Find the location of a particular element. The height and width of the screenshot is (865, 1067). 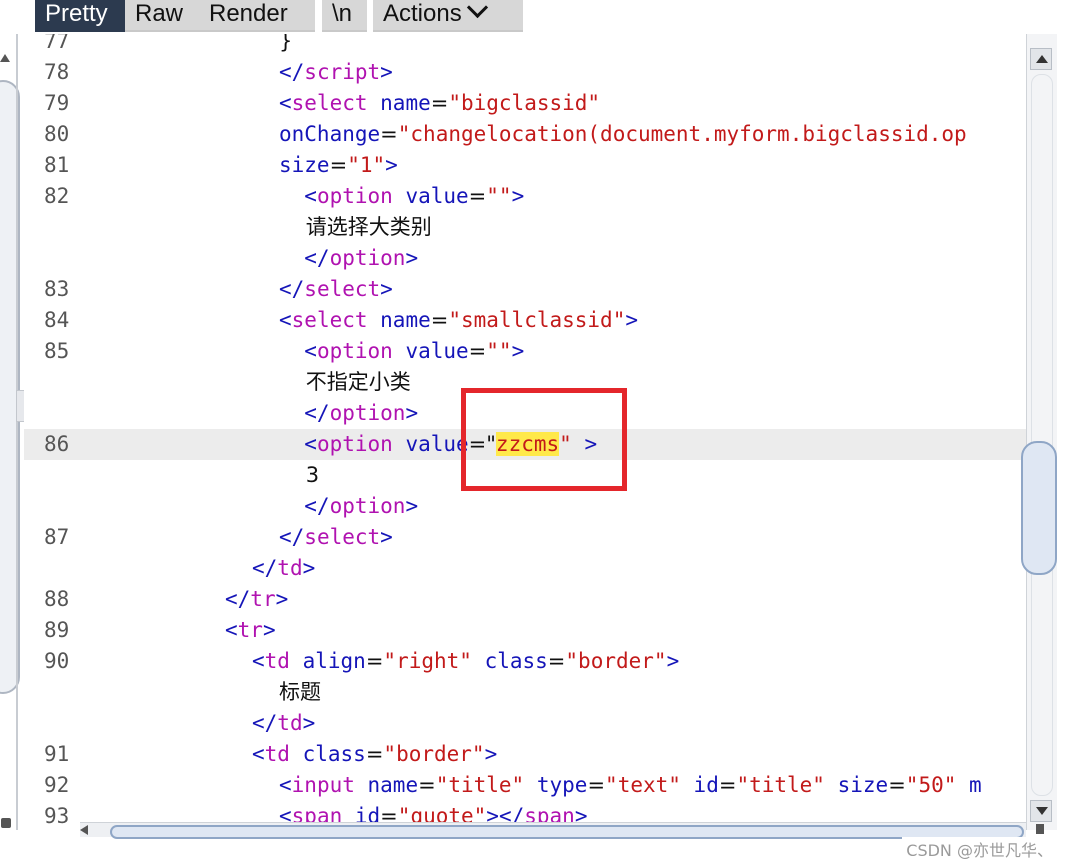

code-line: 91 <td class="border"> is located at coordinates (525, 754).